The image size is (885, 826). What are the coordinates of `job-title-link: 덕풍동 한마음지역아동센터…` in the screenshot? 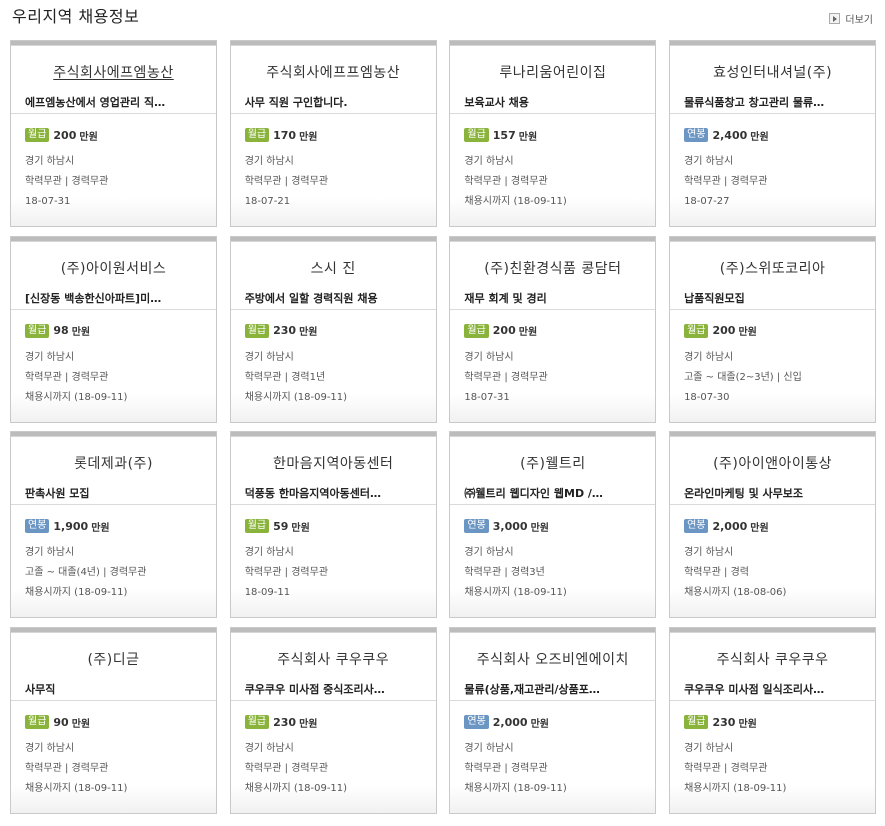 It's located at (333, 494).